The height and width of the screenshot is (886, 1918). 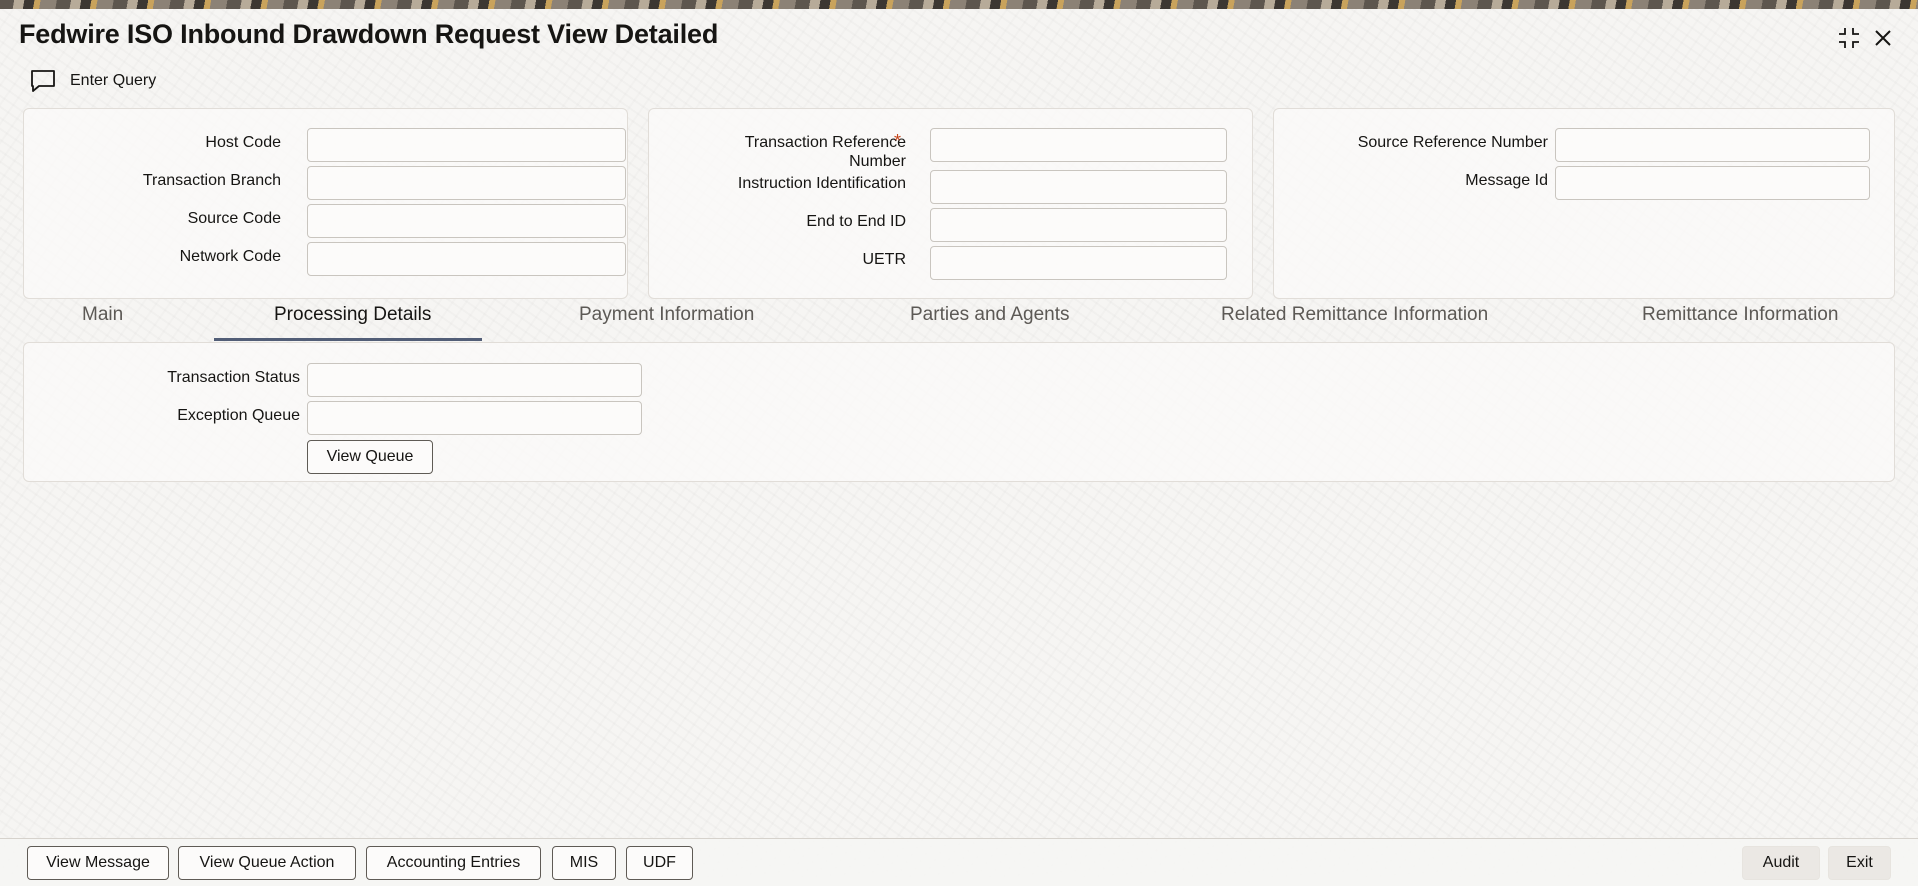 I want to click on message-id-input, so click(x=1712, y=183).